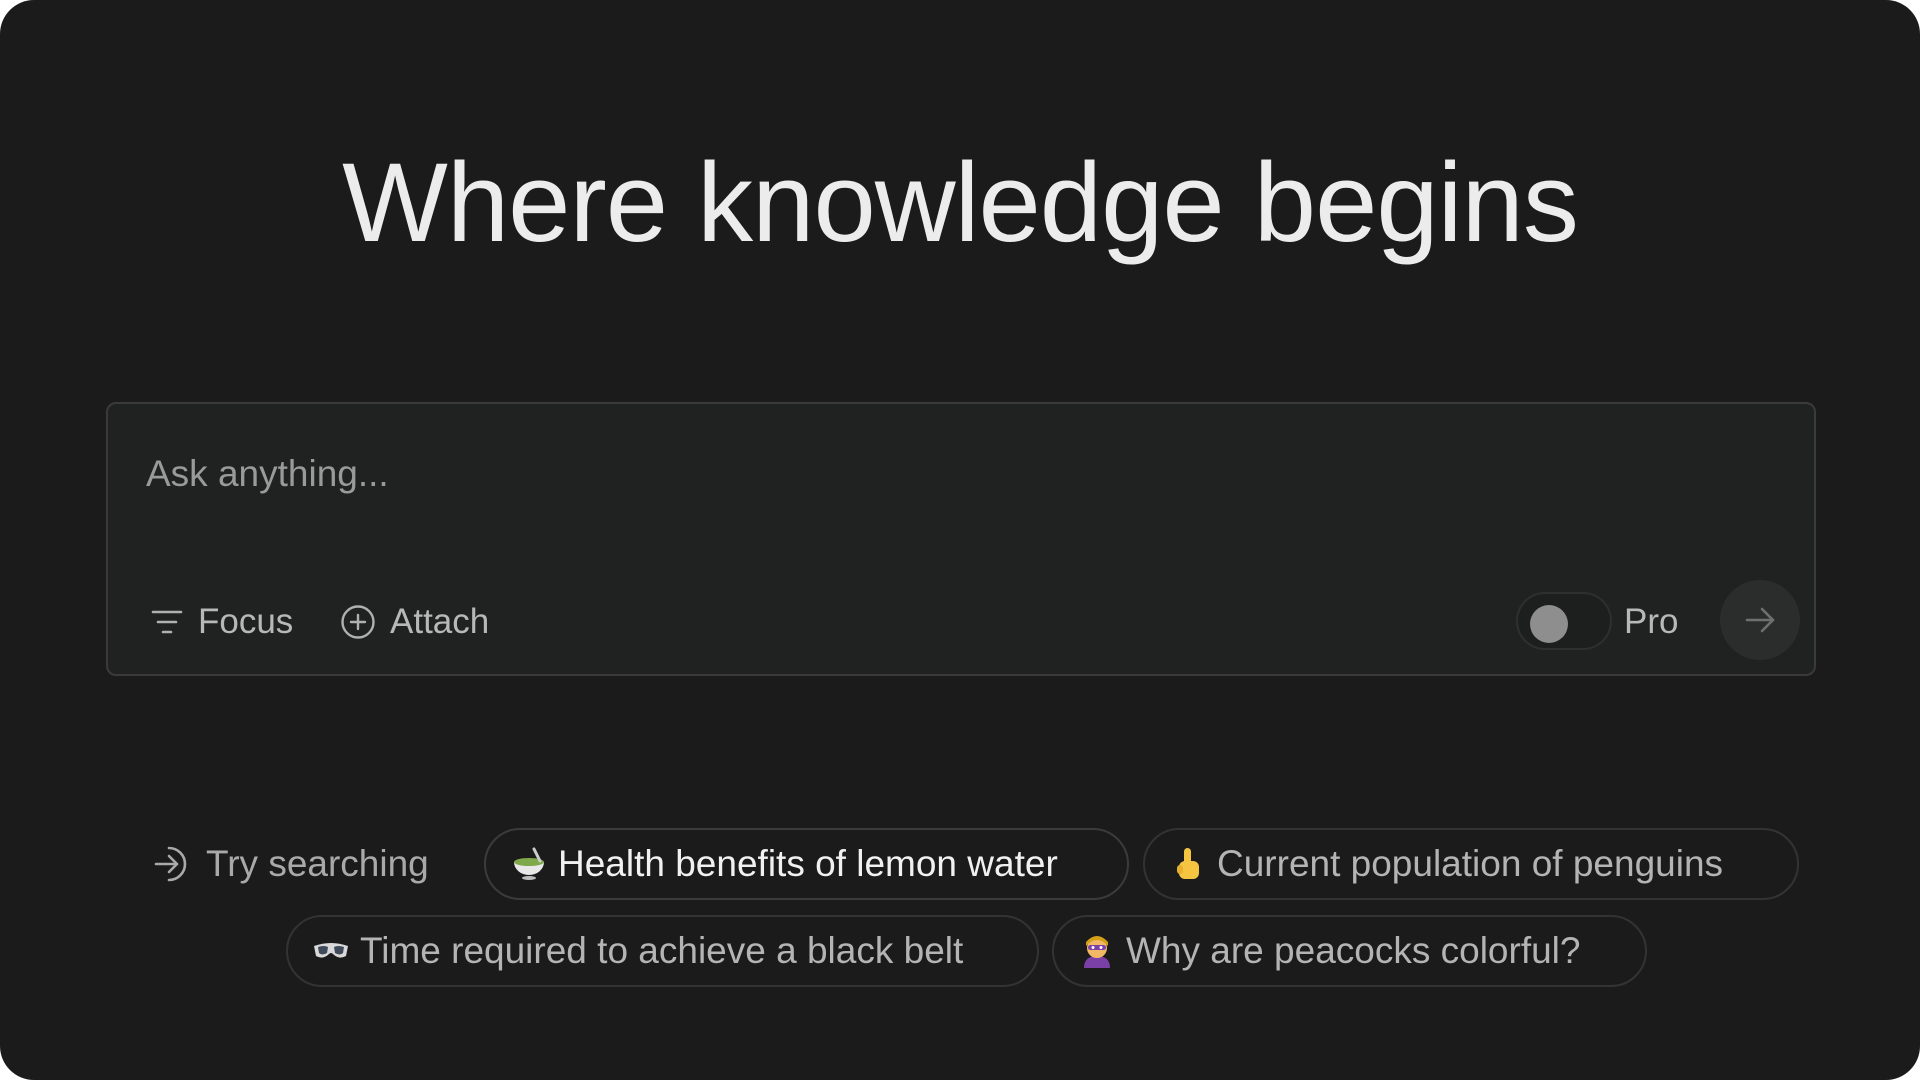  Describe the element at coordinates (167, 622) in the screenshot. I see `filter-icon` at that location.